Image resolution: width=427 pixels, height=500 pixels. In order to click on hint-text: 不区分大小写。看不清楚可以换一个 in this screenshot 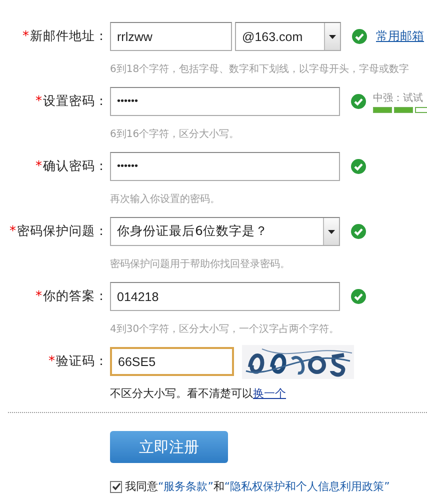, I will do `click(198, 393)`.